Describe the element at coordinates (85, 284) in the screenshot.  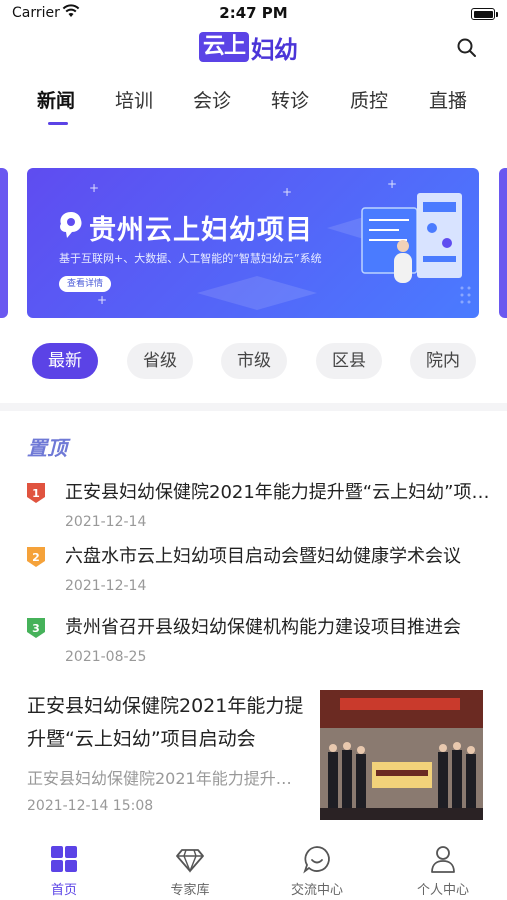
I see `banner-details-button: 查看详情` at that location.